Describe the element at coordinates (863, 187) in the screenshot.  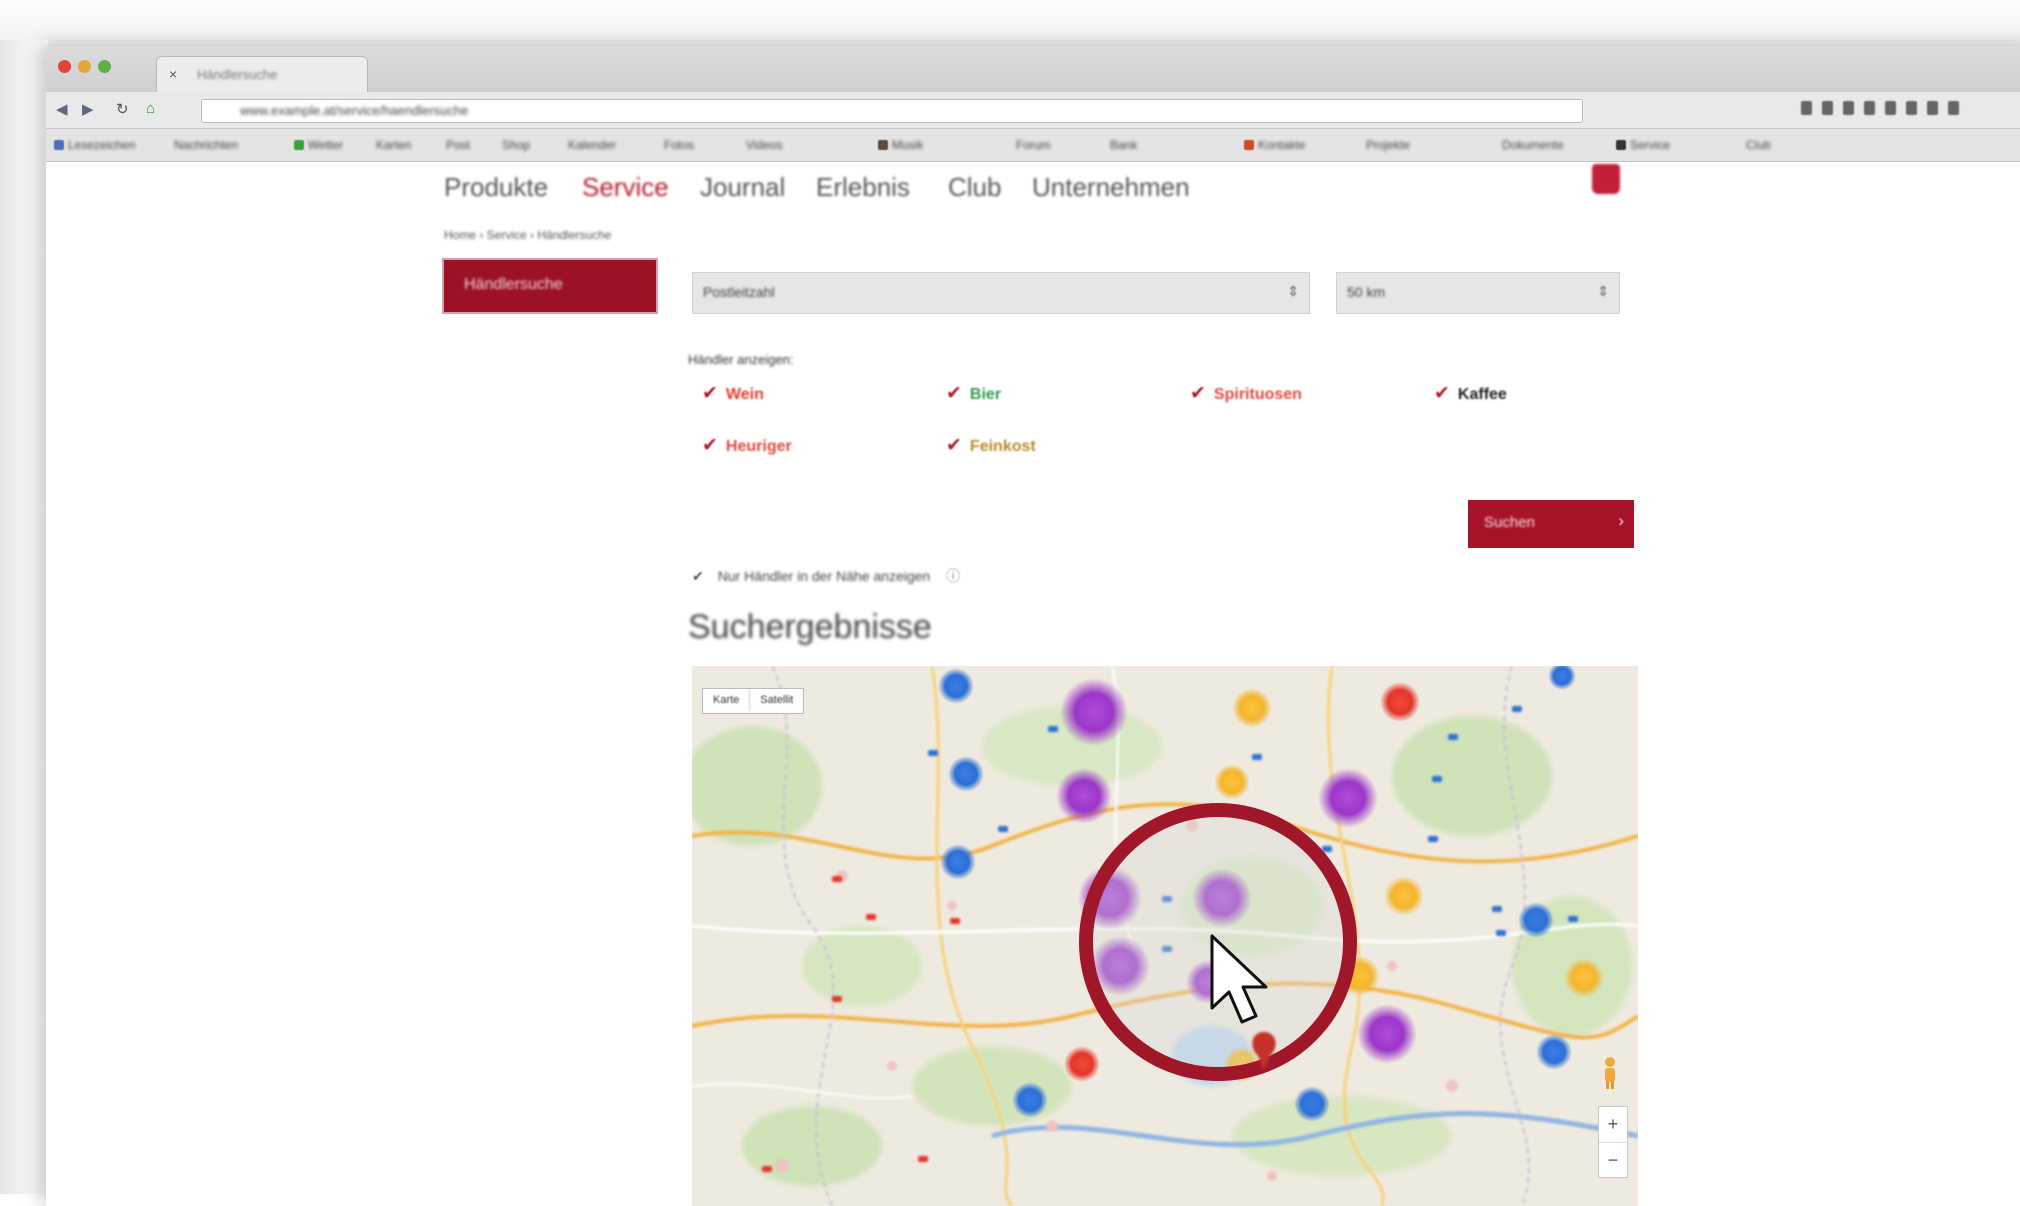
I see `nav-item-erlebnis: Erlebnis` at that location.